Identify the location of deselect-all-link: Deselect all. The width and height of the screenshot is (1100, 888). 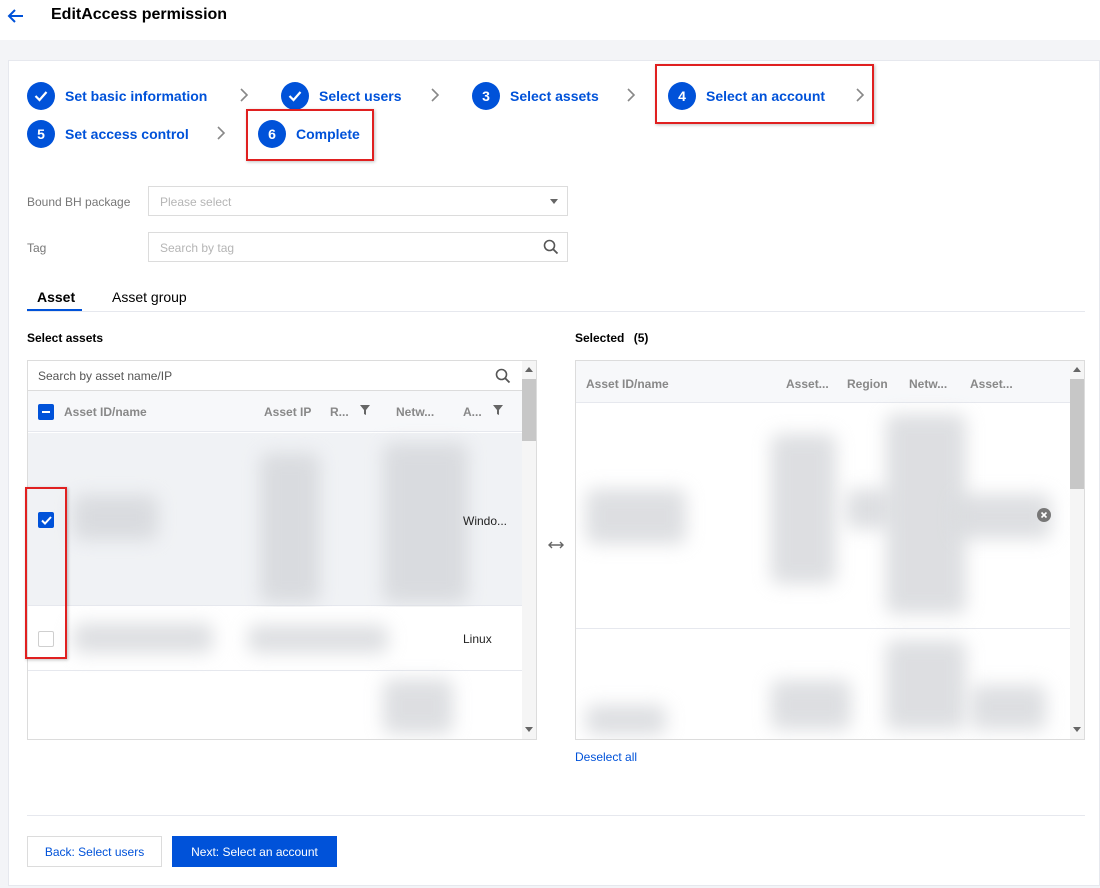
(606, 757).